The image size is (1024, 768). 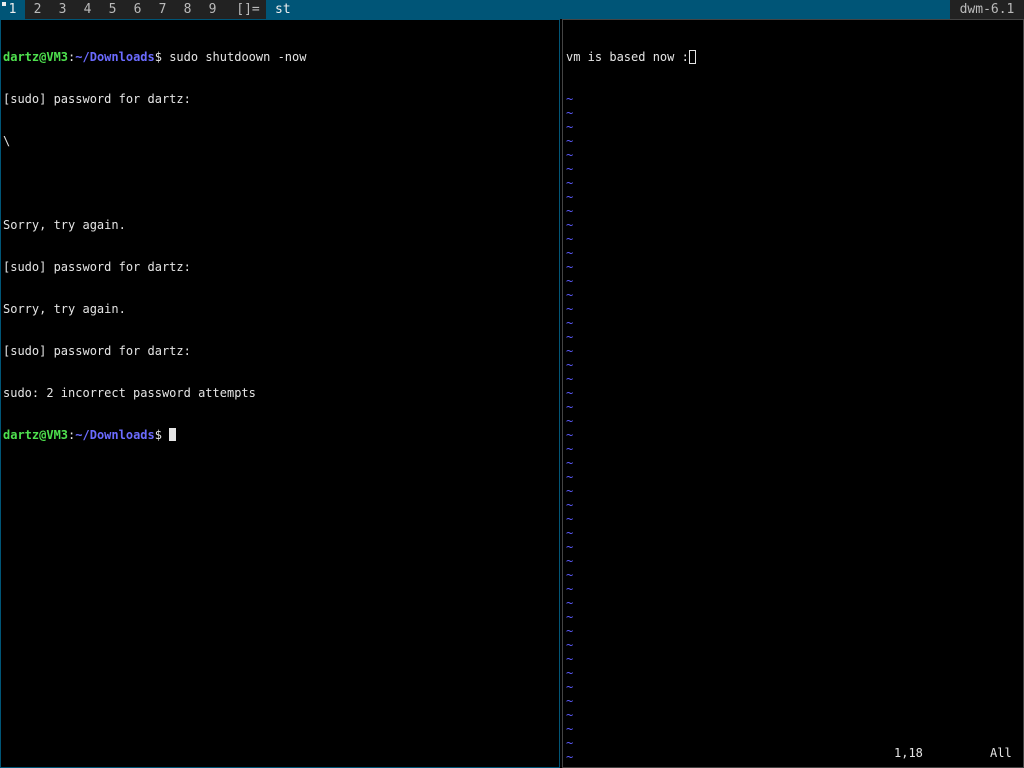 I want to click on tag-7-button: 7, so click(x=162, y=9).